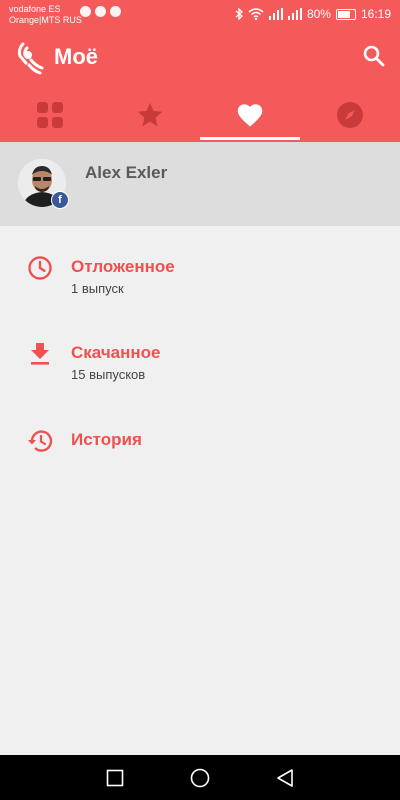 The height and width of the screenshot is (800, 400). I want to click on menu-item-title: Отложенное, so click(123, 266).